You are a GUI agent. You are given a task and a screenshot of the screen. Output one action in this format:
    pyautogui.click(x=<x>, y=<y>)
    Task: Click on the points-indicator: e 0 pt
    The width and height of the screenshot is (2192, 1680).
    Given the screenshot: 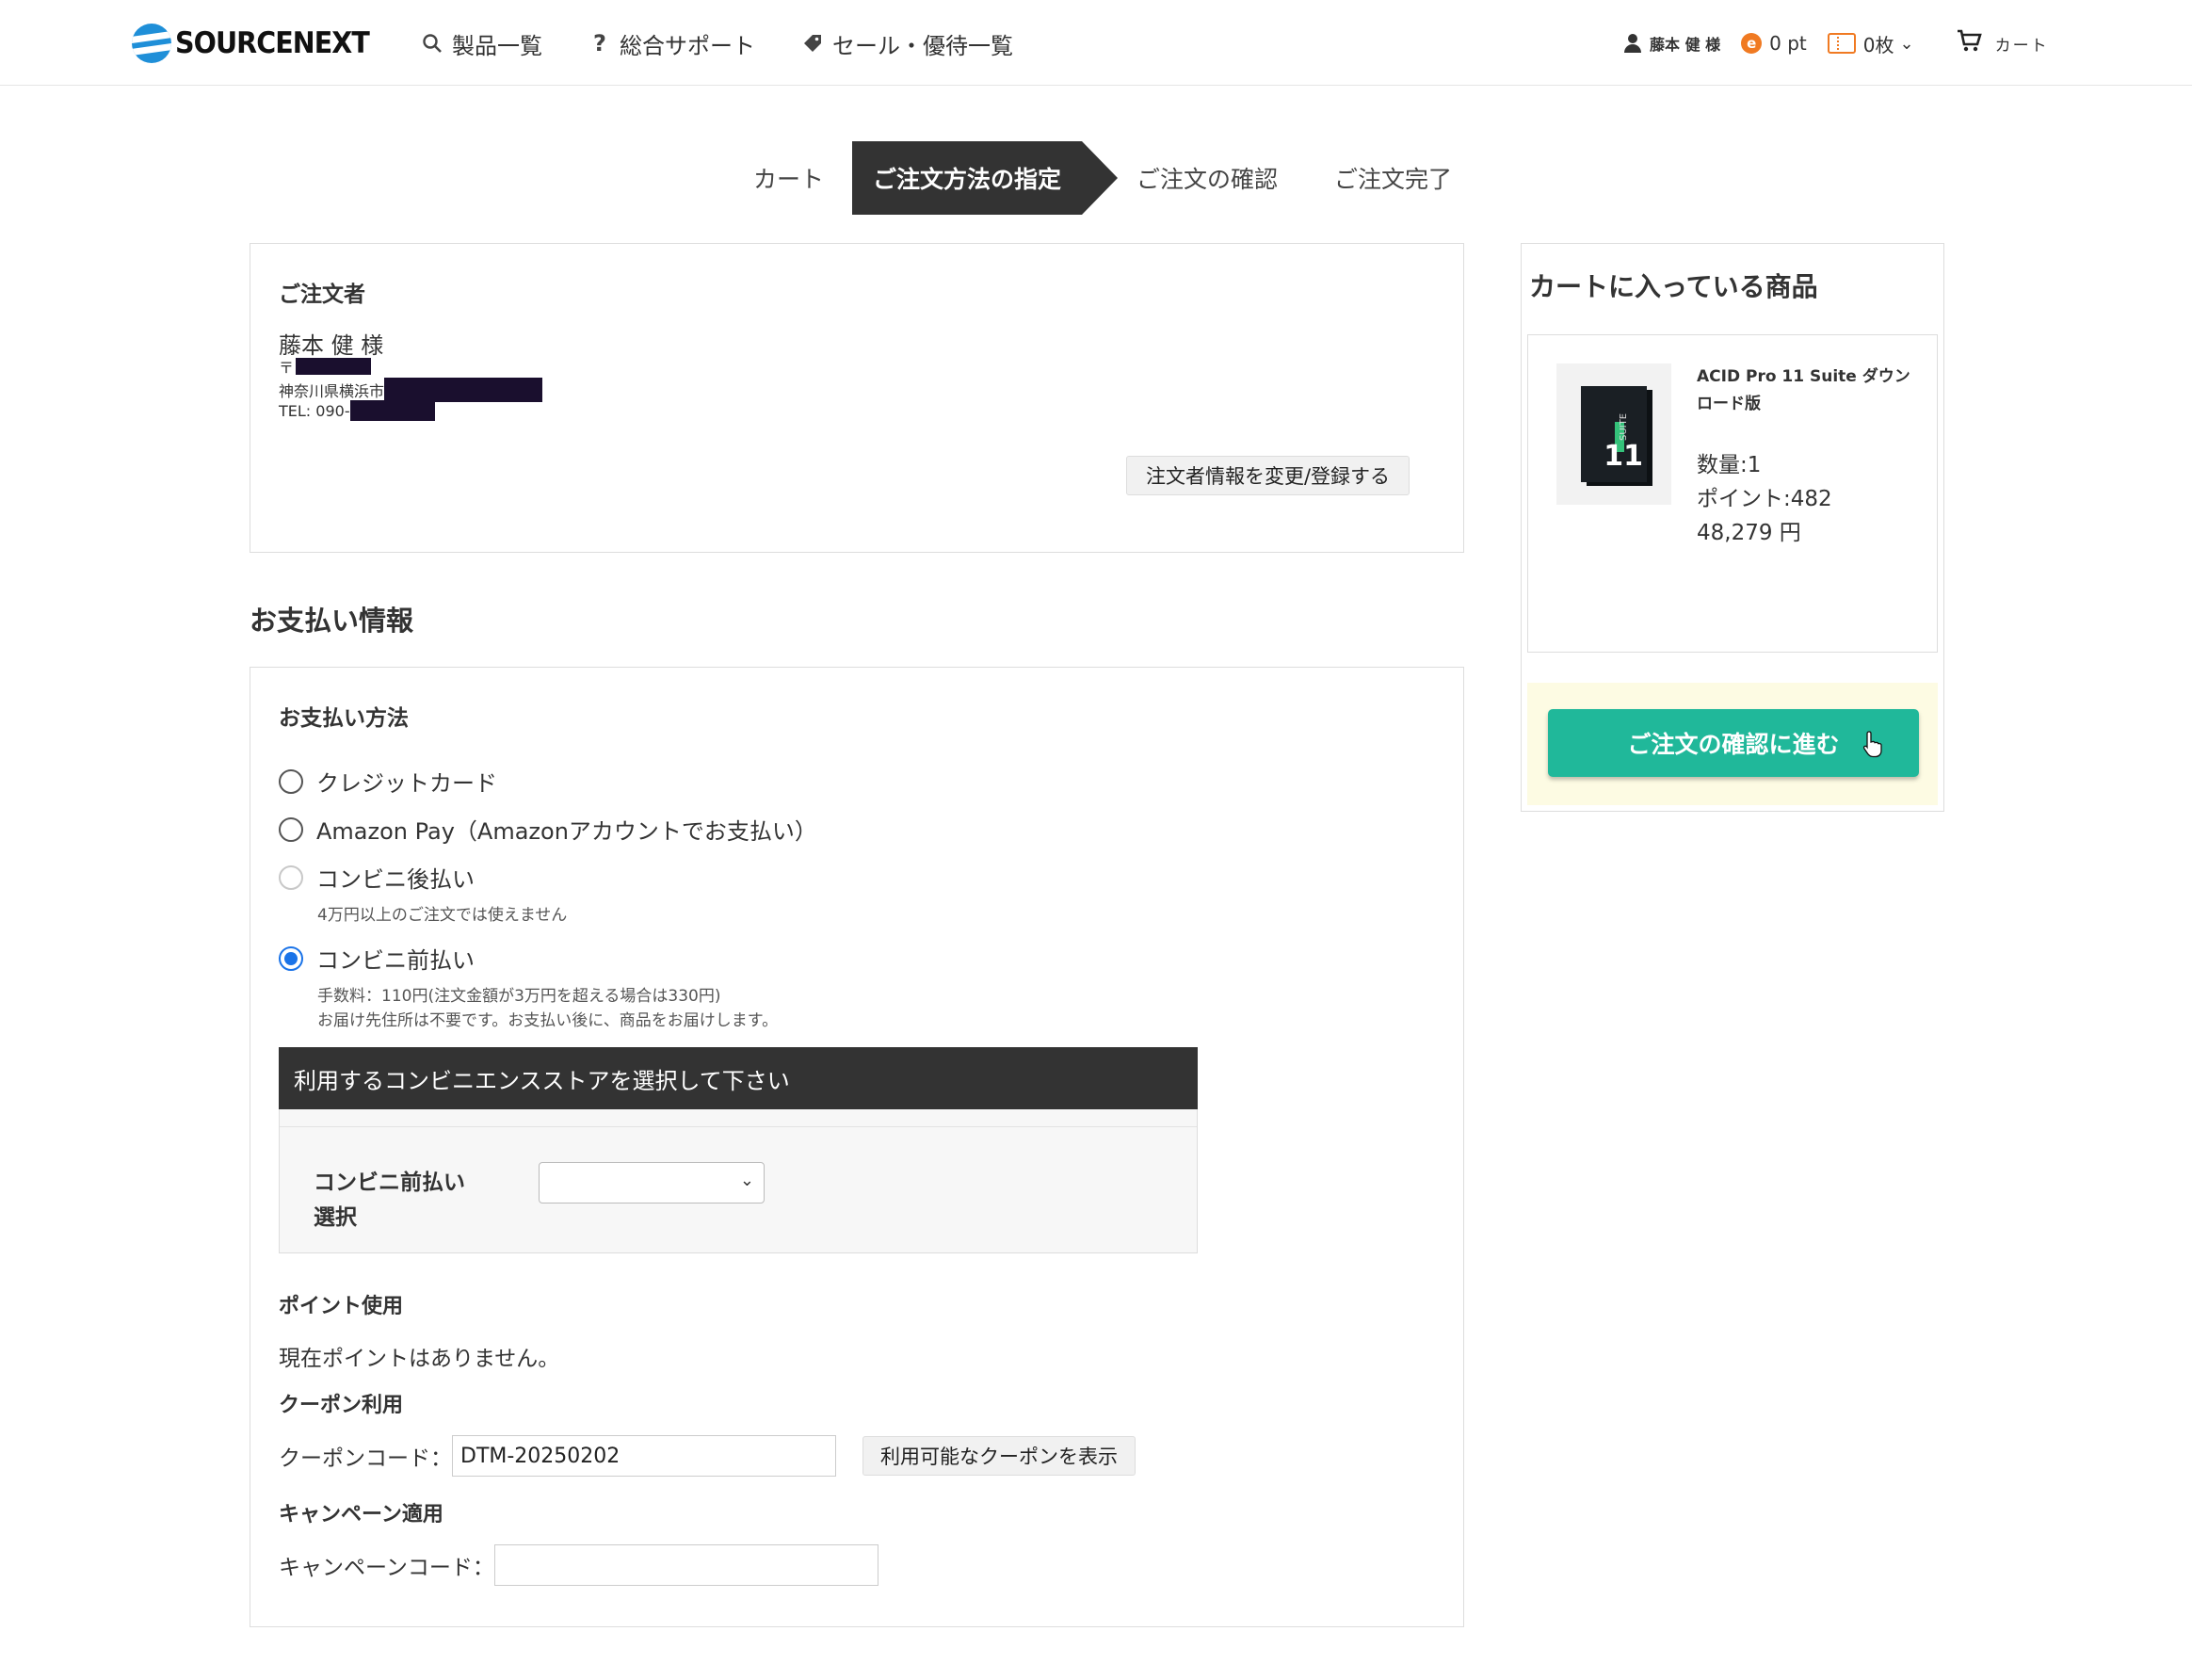 What is the action you would take?
    pyautogui.click(x=1774, y=43)
    